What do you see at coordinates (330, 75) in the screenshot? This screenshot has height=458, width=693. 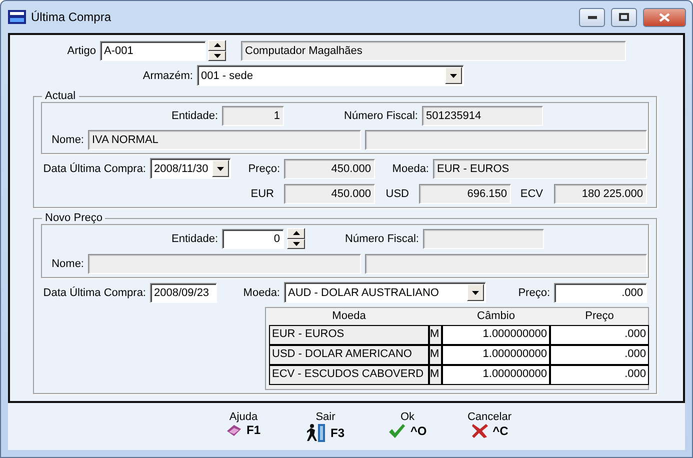 I see `warehouse-dropdown: 001 - sede` at bounding box center [330, 75].